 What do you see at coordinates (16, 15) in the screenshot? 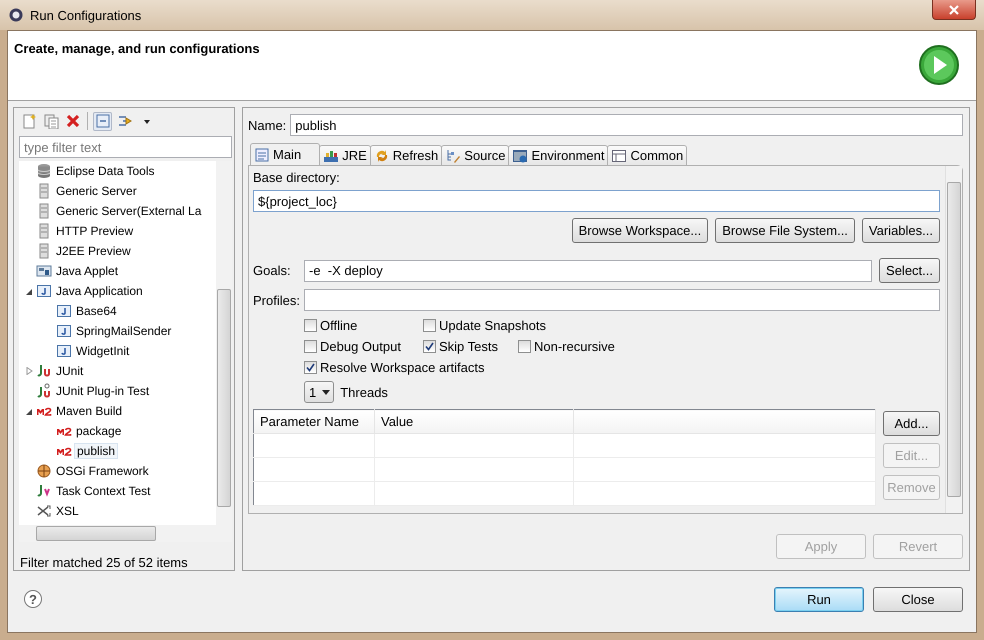
I see `app-icon` at bounding box center [16, 15].